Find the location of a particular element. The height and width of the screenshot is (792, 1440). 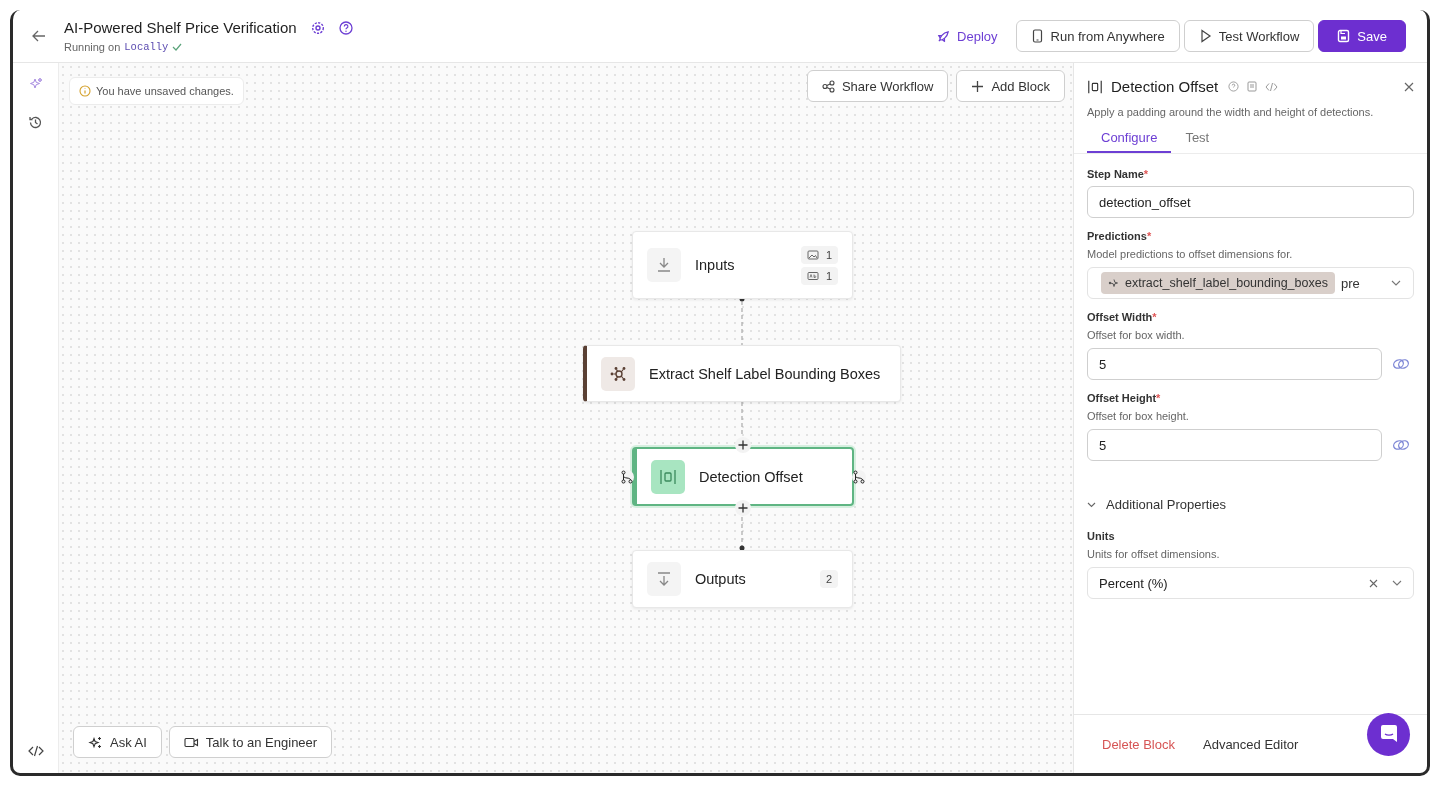

delete-block-button: Delete Block is located at coordinates (1138, 744).